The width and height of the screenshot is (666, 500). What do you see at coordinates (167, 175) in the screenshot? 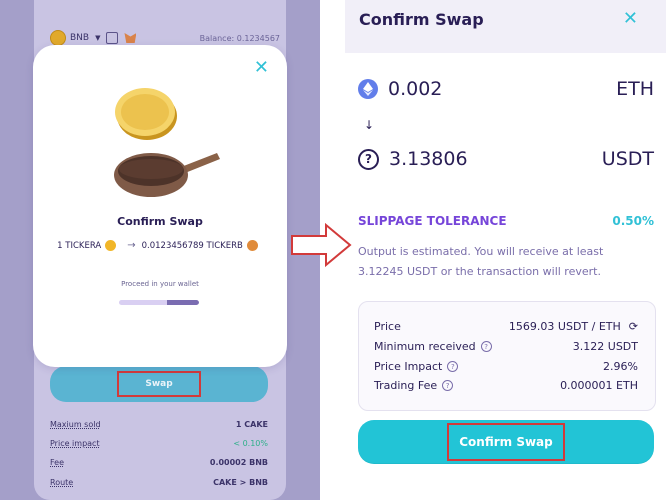
I see `frying-pan-illustration` at bounding box center [167, 175].